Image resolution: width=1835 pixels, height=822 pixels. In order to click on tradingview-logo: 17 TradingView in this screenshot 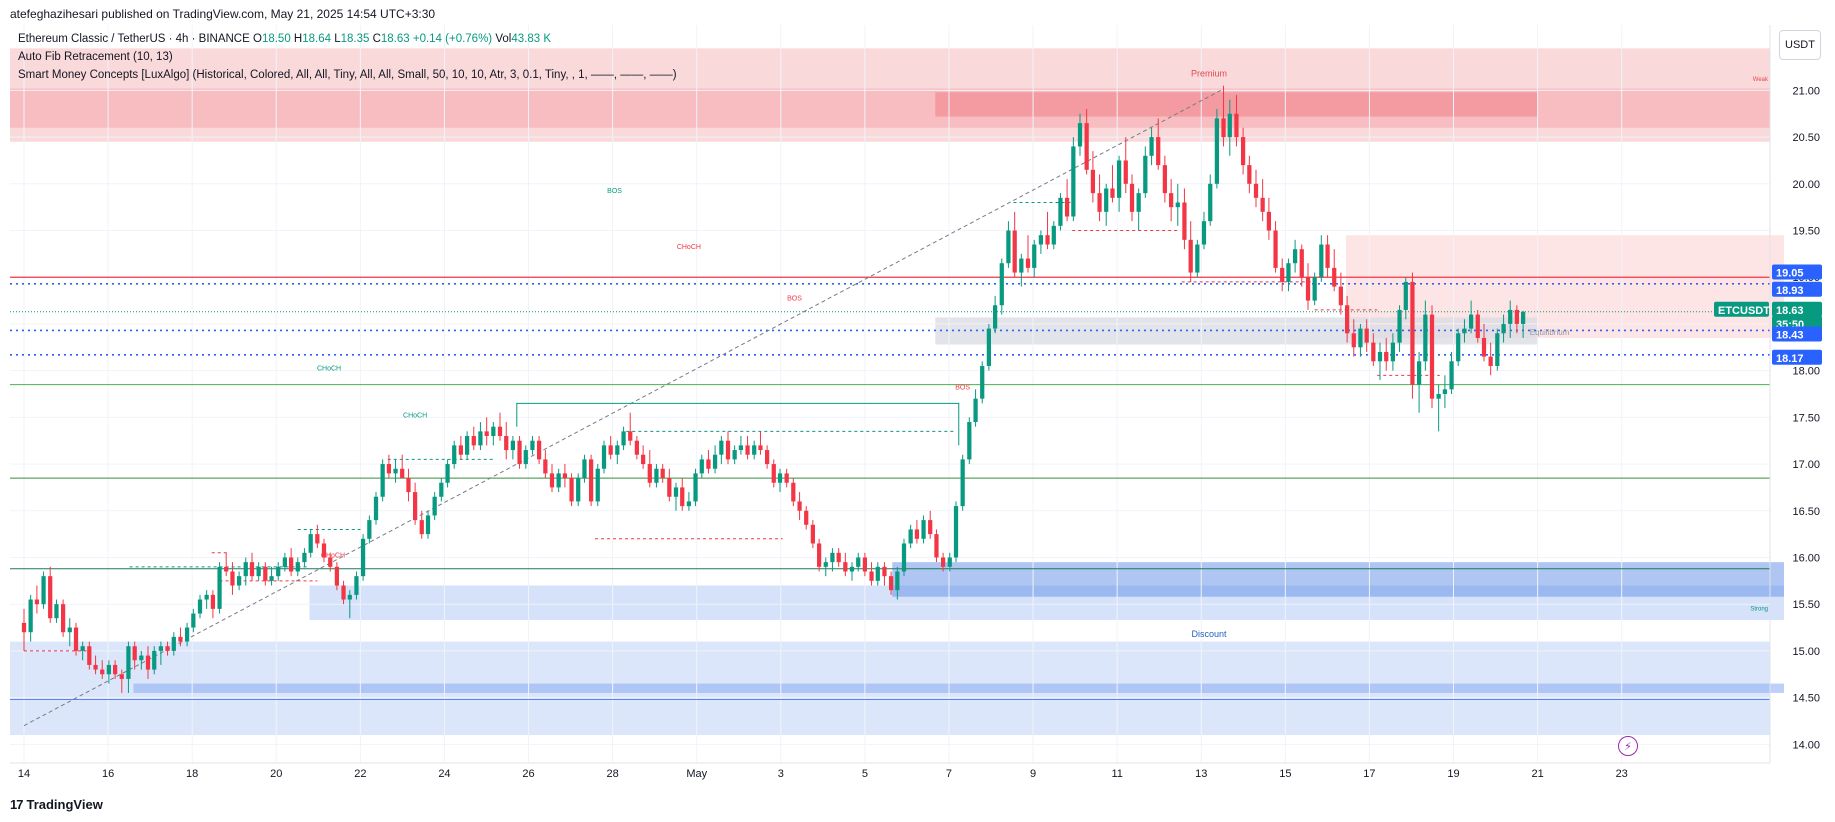, I will do `click(56, 804)`.